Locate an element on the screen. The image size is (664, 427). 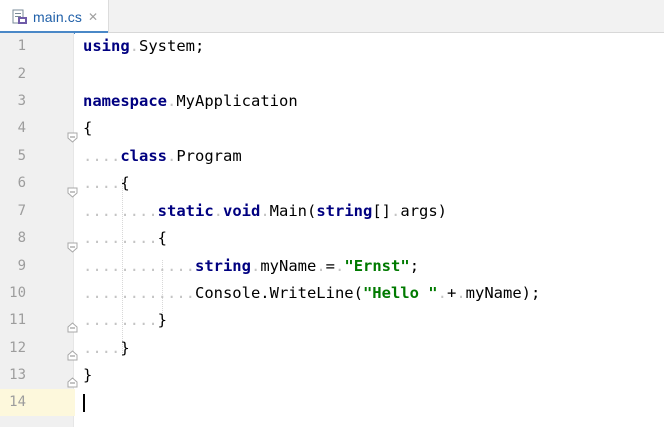
csharp-file-icon is located at coordinates (20, 17).